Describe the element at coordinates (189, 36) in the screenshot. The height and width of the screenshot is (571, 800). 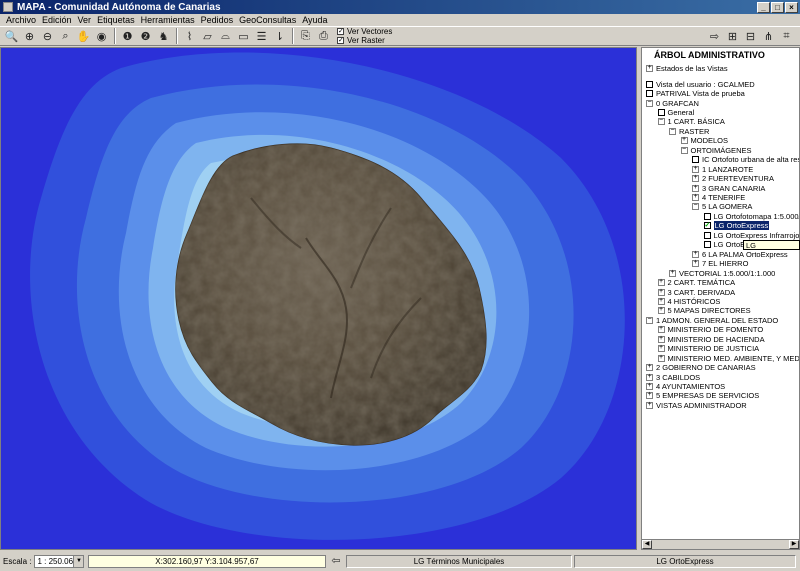
I see `measure-line-icon: ⌇` at that location.